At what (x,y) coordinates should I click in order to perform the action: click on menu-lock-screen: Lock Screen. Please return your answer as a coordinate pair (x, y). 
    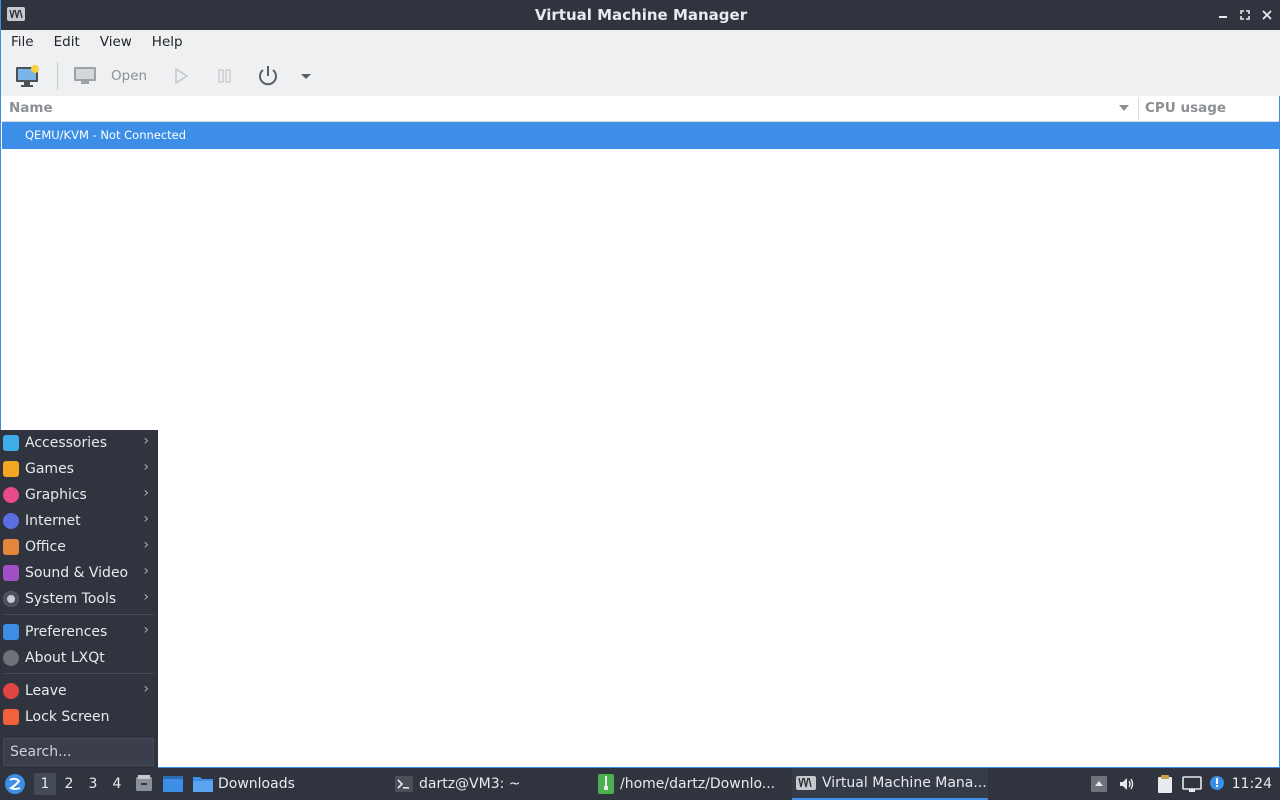
    Looking at the image, I should click on (79, 717).